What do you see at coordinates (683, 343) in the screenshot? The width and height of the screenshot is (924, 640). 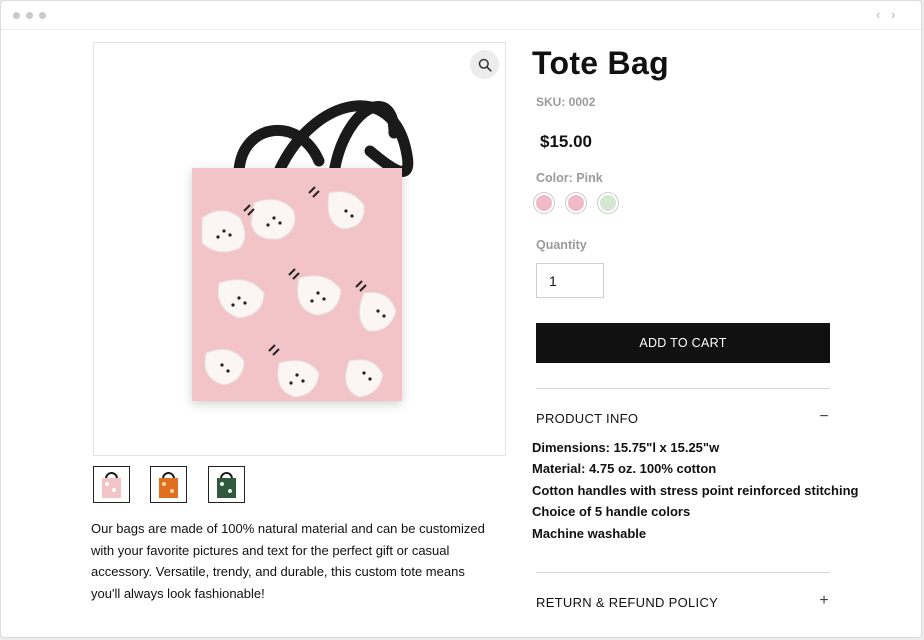 I see `add-to-cart-button: ADD TO CART` at bounding box center [683, 343].